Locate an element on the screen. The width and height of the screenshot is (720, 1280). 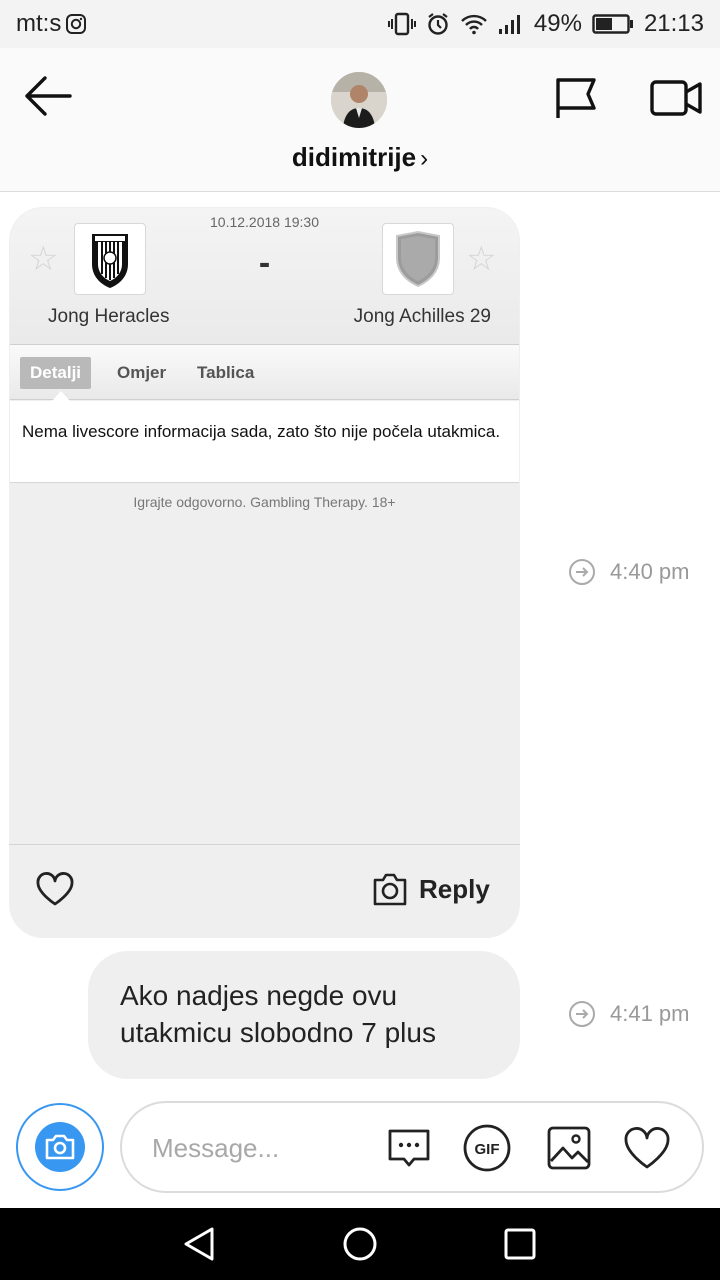
alarm-icon is located at coordinates (438, 24).